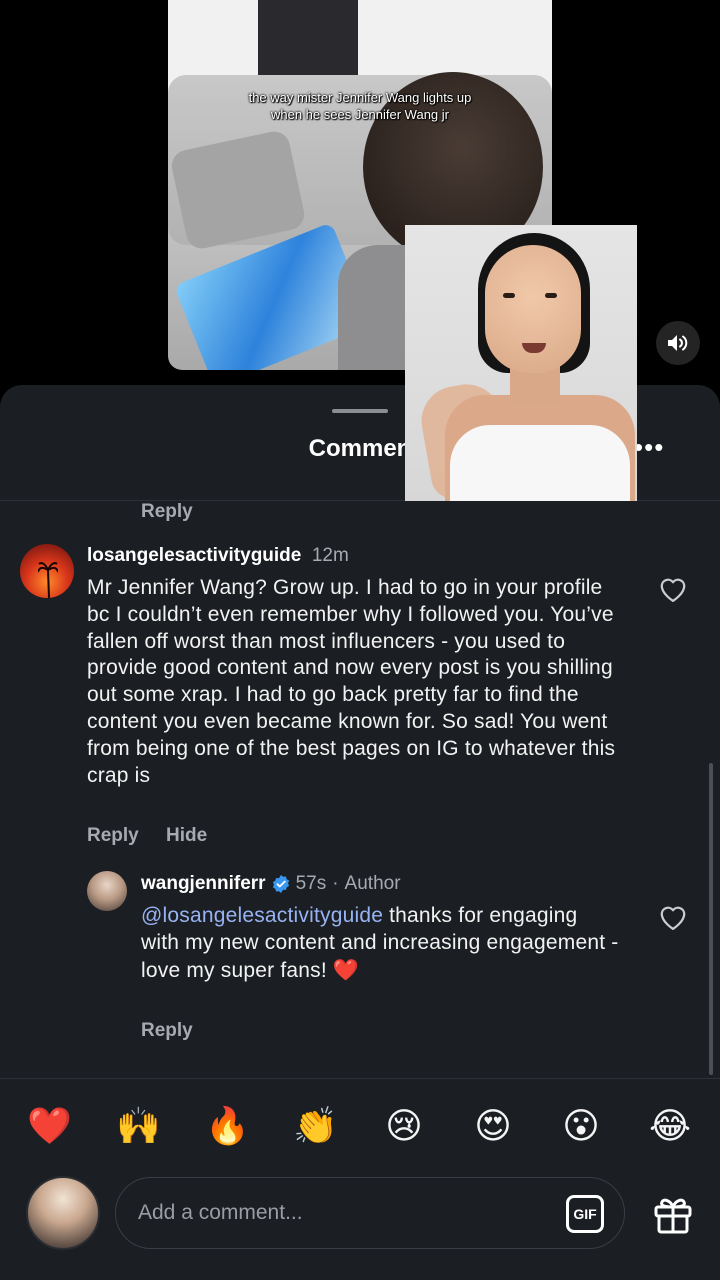 The width and height of the screenshot is (720, 1280). Describe the element at coordinates (360, 411) in the screenshot. I see `drag-handle` at that location.